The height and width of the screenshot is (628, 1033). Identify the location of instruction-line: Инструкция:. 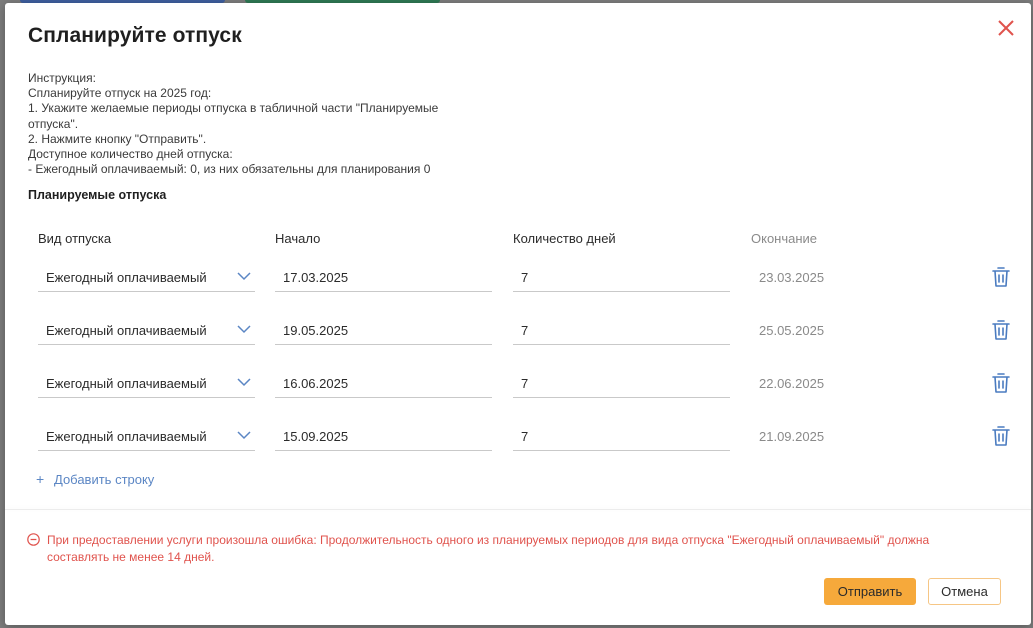
(62, 78).